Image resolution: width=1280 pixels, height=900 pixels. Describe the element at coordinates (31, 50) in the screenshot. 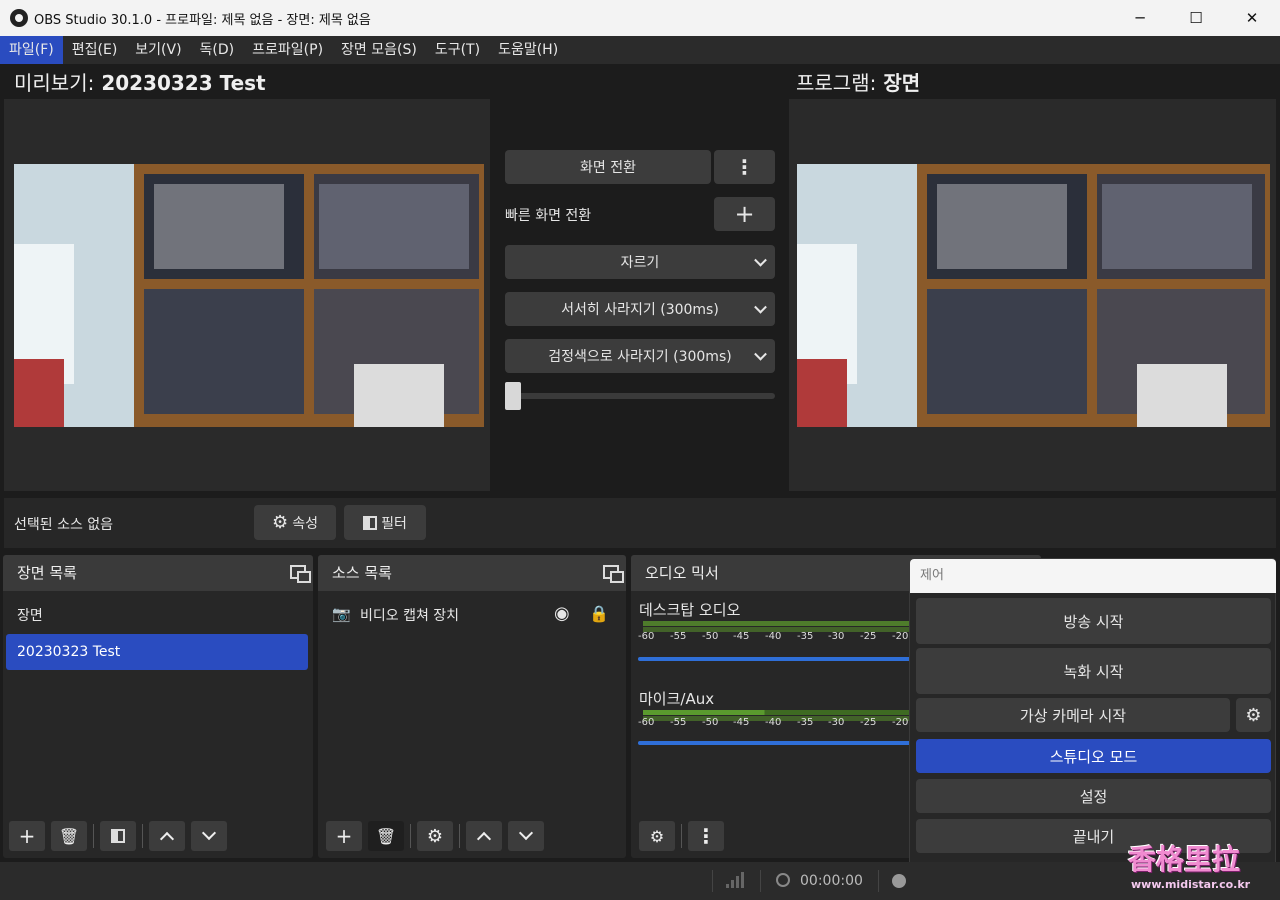

I see `menu-file: 파일(F)` at that location.